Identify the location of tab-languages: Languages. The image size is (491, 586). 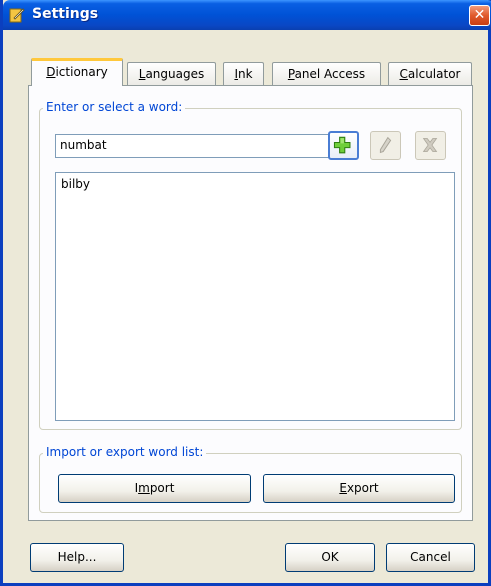
(171, 73).